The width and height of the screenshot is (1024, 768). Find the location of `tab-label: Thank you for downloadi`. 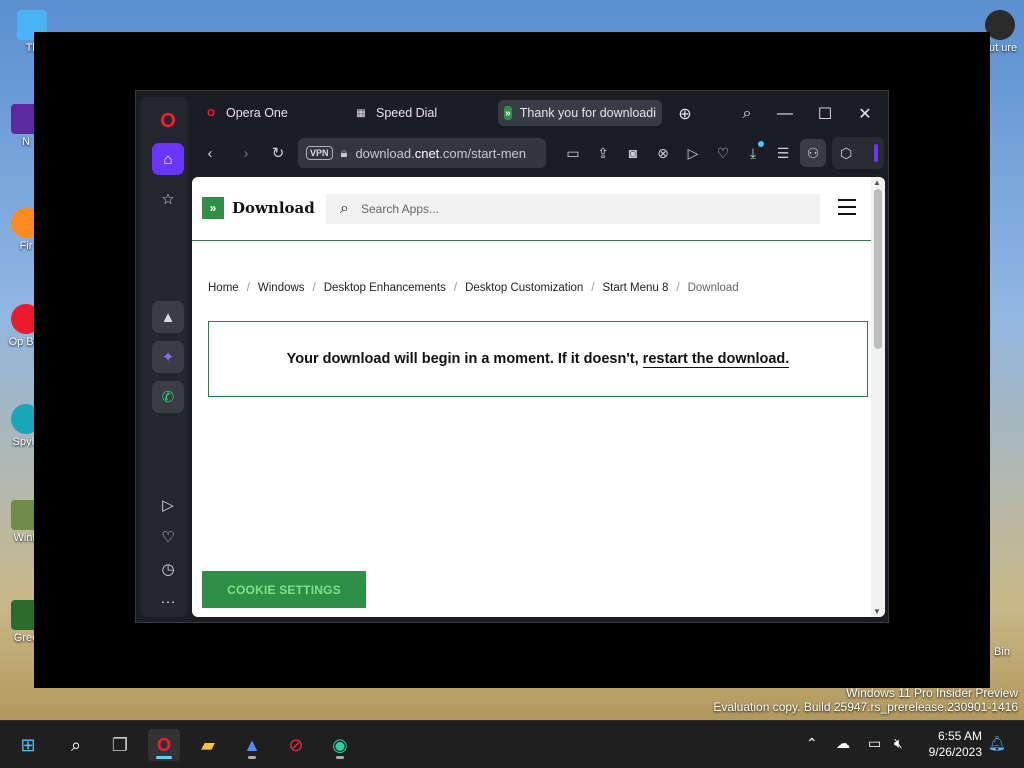

tab-label: Thank you for downloadi is located at coordinates (587, 113).